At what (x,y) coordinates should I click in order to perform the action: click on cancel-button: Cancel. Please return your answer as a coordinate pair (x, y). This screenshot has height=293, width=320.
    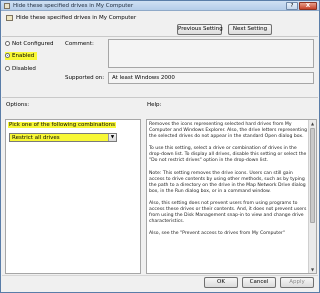
    Looking at the image, I should click on (259, 282).